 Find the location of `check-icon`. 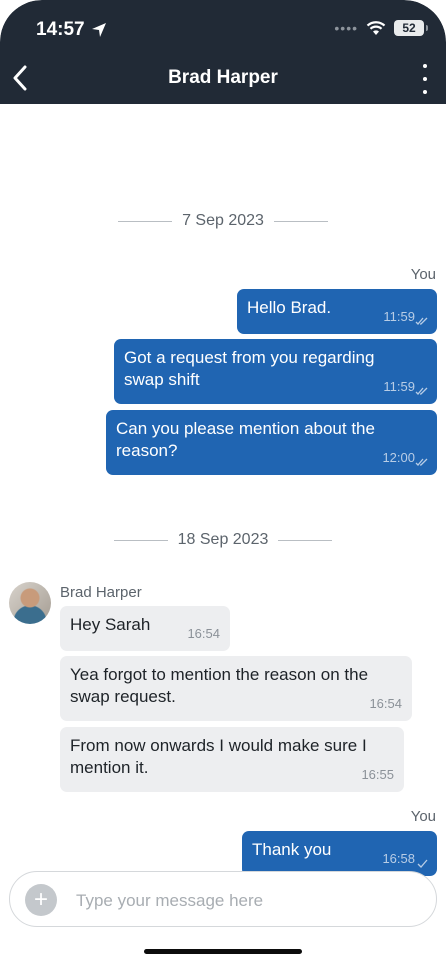

check-icon is located at coordinates (422, 863).